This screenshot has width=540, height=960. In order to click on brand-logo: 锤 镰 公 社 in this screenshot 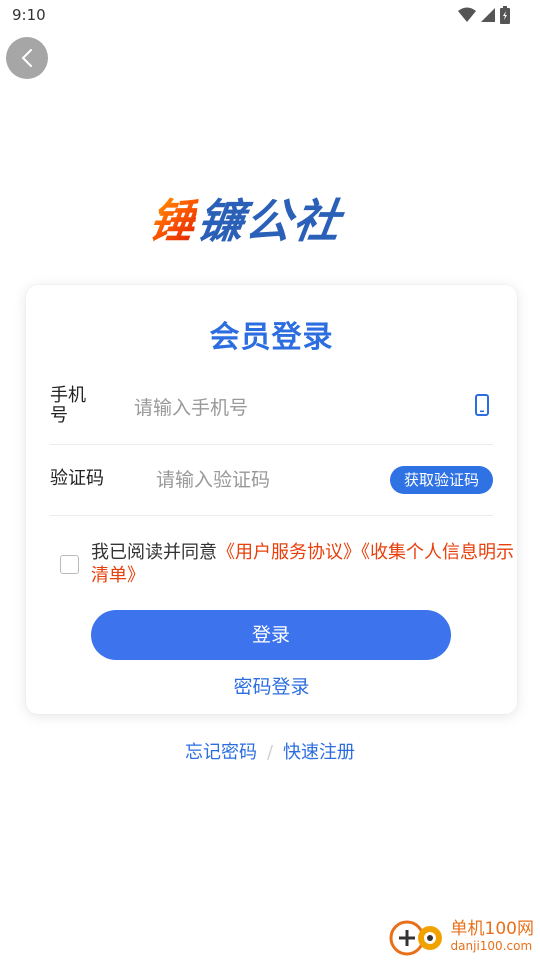, I will do `click(270, 218)`.